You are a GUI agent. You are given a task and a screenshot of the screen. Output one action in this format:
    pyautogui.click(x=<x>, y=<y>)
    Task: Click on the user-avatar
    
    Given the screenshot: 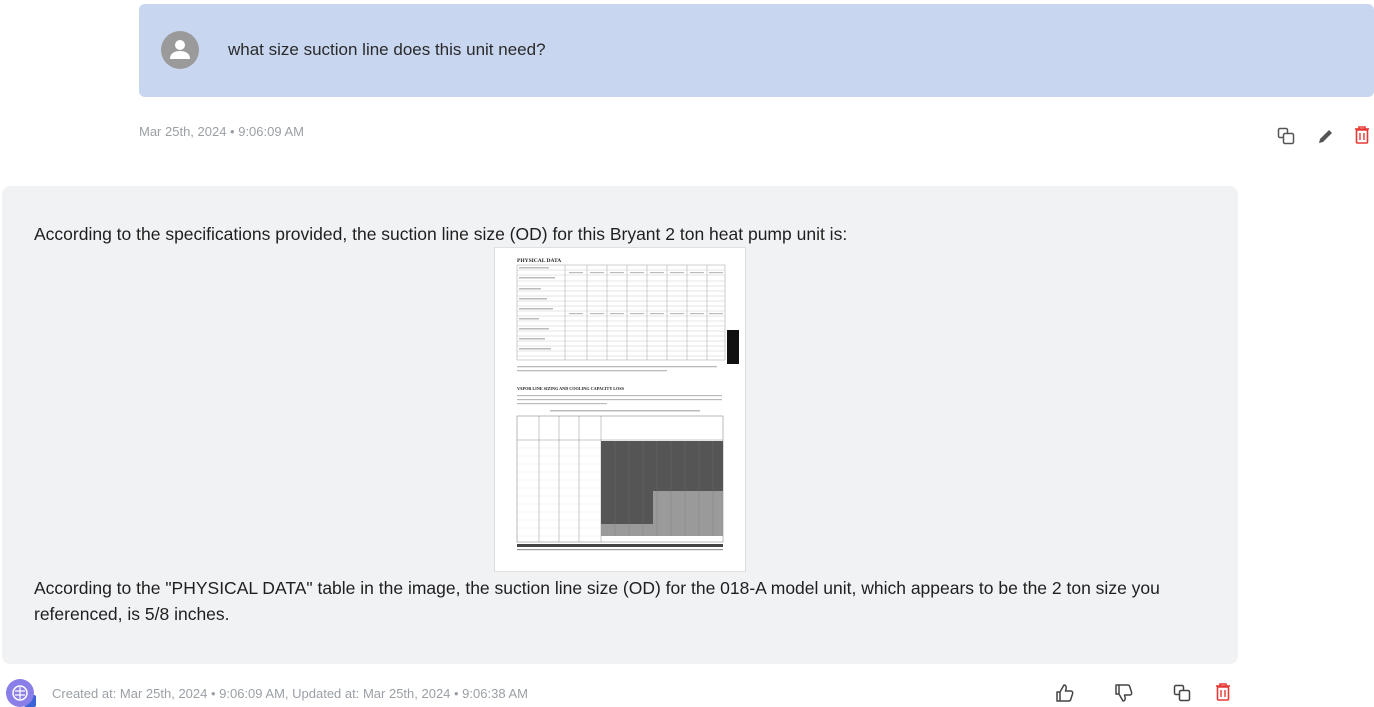 What is the action you would take?
    pyautogui.click(x=180, y=50)
    